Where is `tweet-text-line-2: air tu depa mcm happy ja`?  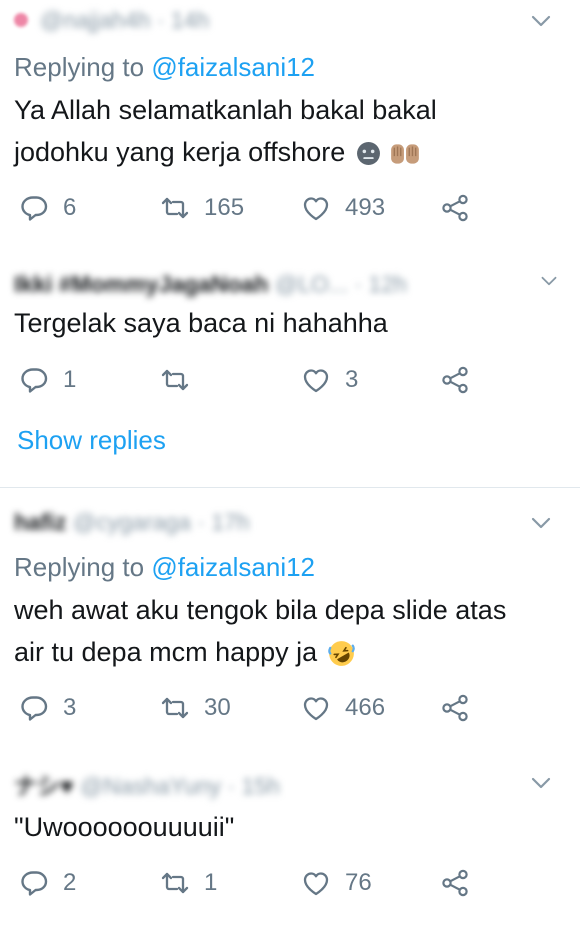
tweet-text-line-2: air tu depa mcm happy ja is located at coordinates (287, 652).